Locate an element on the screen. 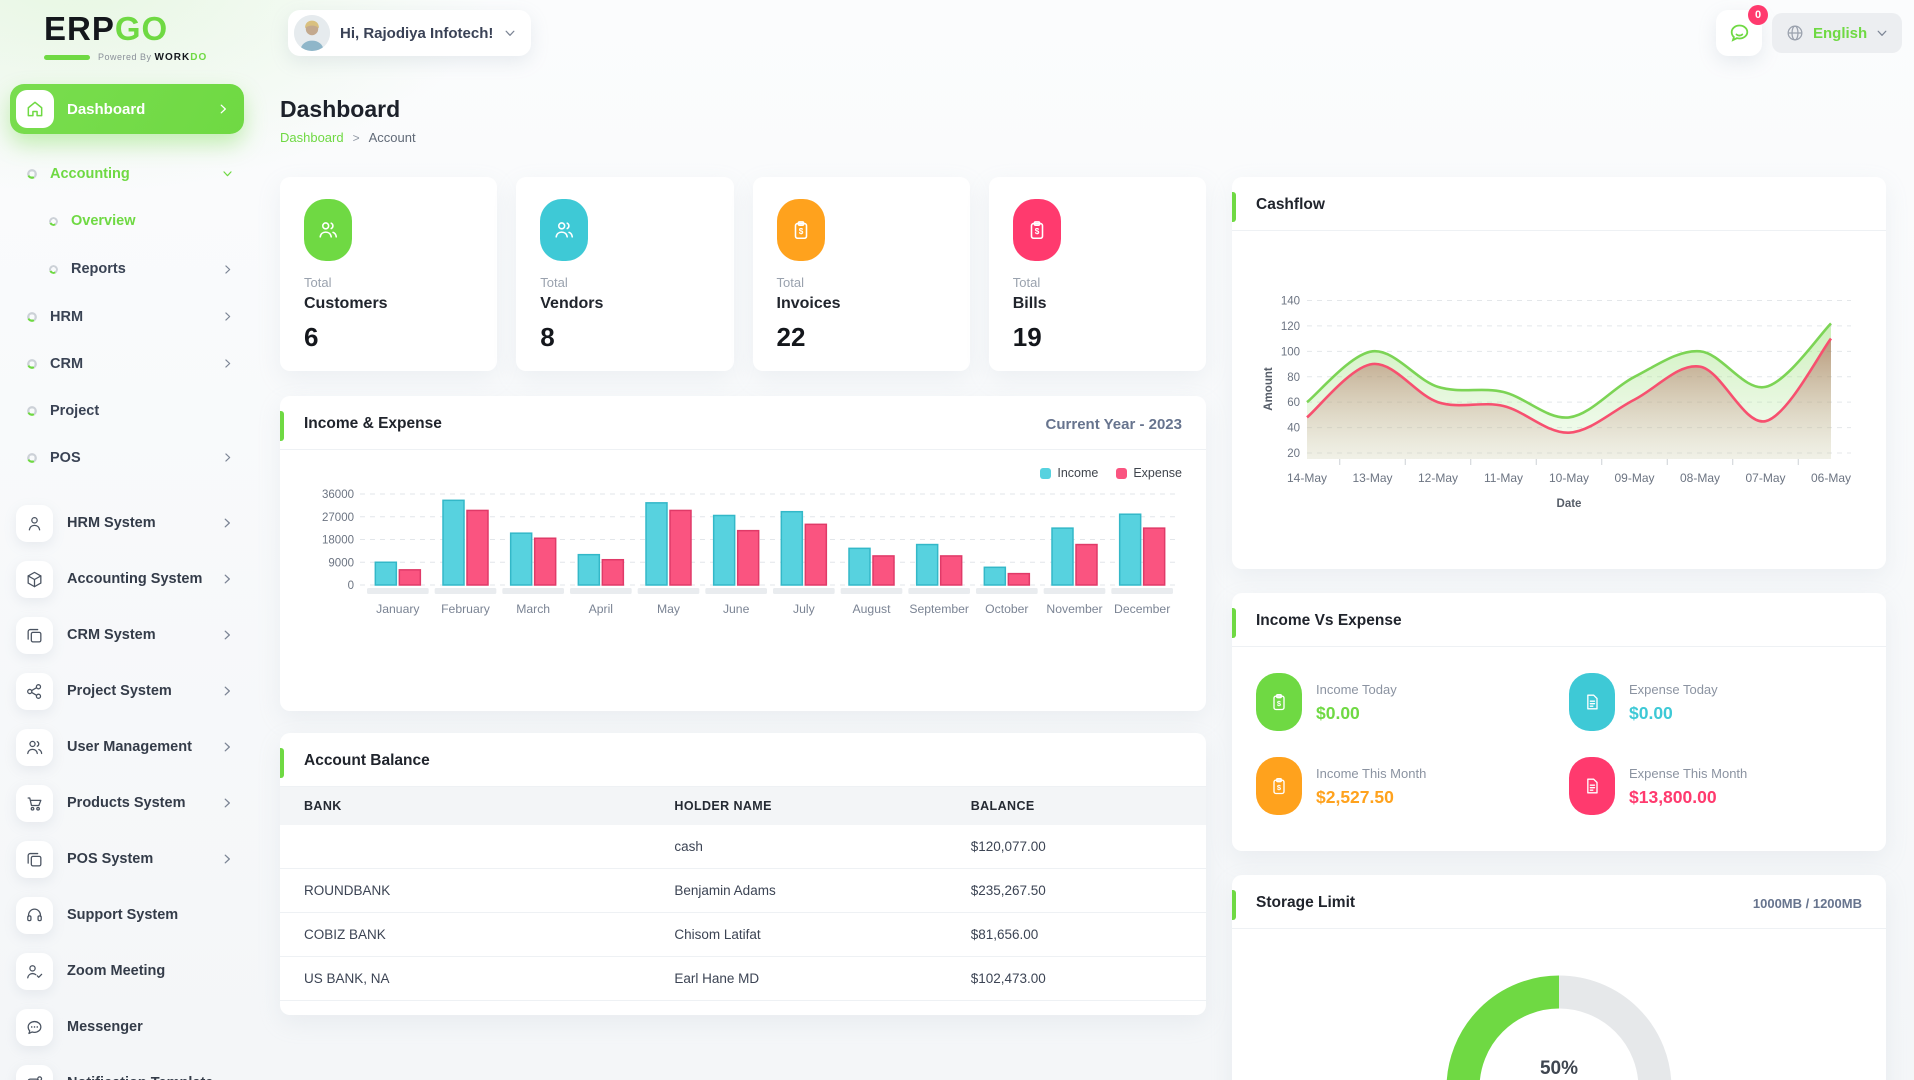 The height and width of the screenshot is (1080, 1914). sidebar-item-zoom-meeting: Zoom Meeting is located at coordinates (127, 971).